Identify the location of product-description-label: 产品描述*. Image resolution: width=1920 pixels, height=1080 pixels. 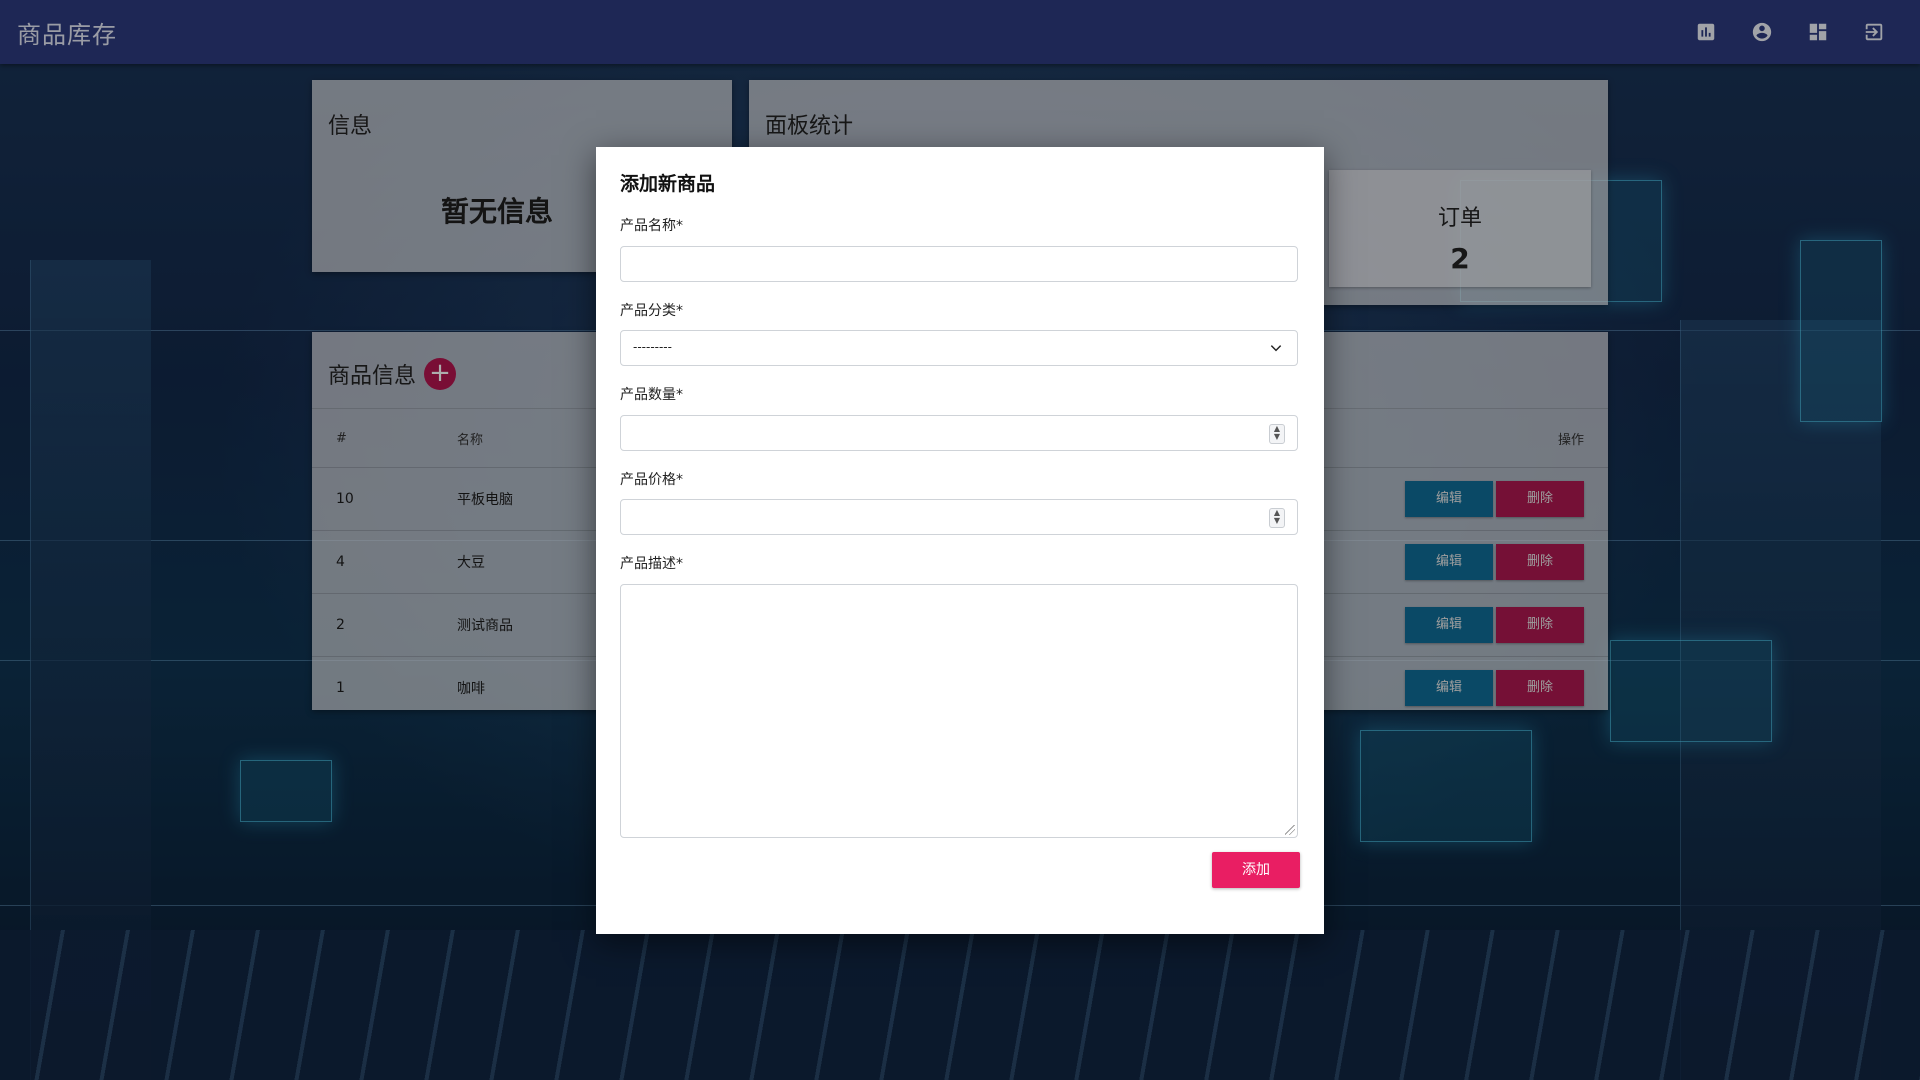
(651, 564).